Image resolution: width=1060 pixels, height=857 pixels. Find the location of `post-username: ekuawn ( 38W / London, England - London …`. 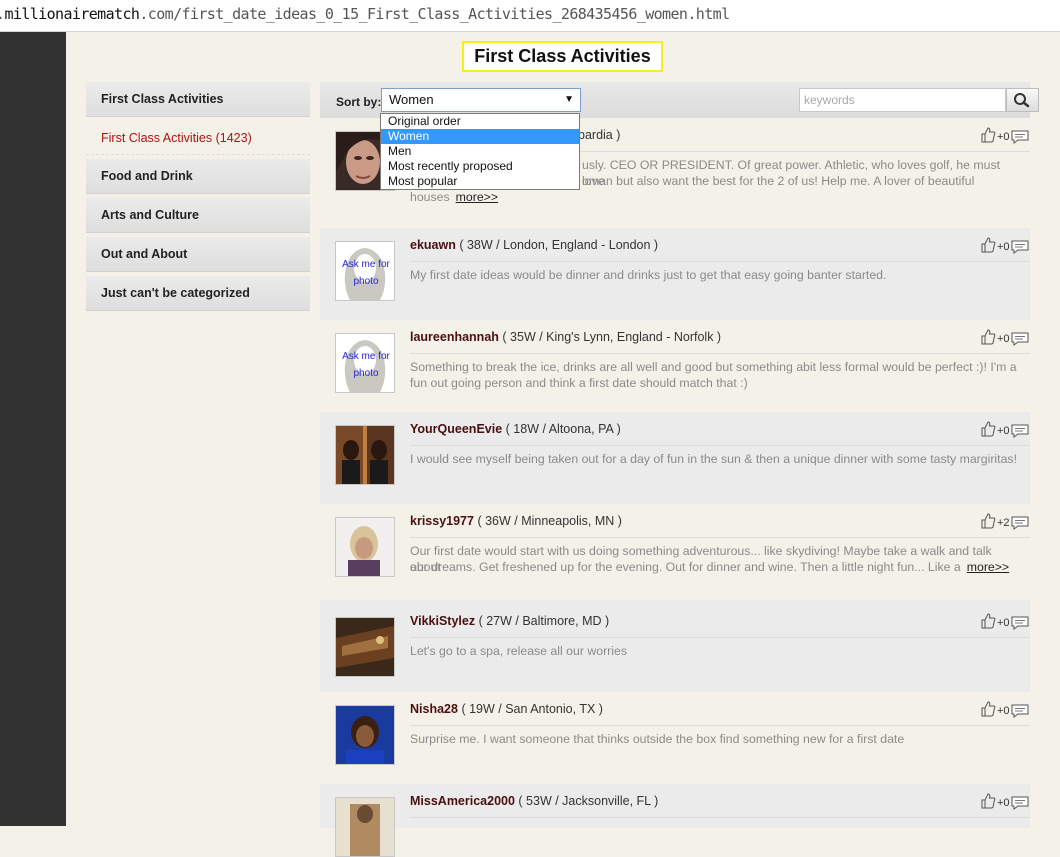

post-username: ekuawn ( 38W / London, England - London … is located at coordinates (534, 245).